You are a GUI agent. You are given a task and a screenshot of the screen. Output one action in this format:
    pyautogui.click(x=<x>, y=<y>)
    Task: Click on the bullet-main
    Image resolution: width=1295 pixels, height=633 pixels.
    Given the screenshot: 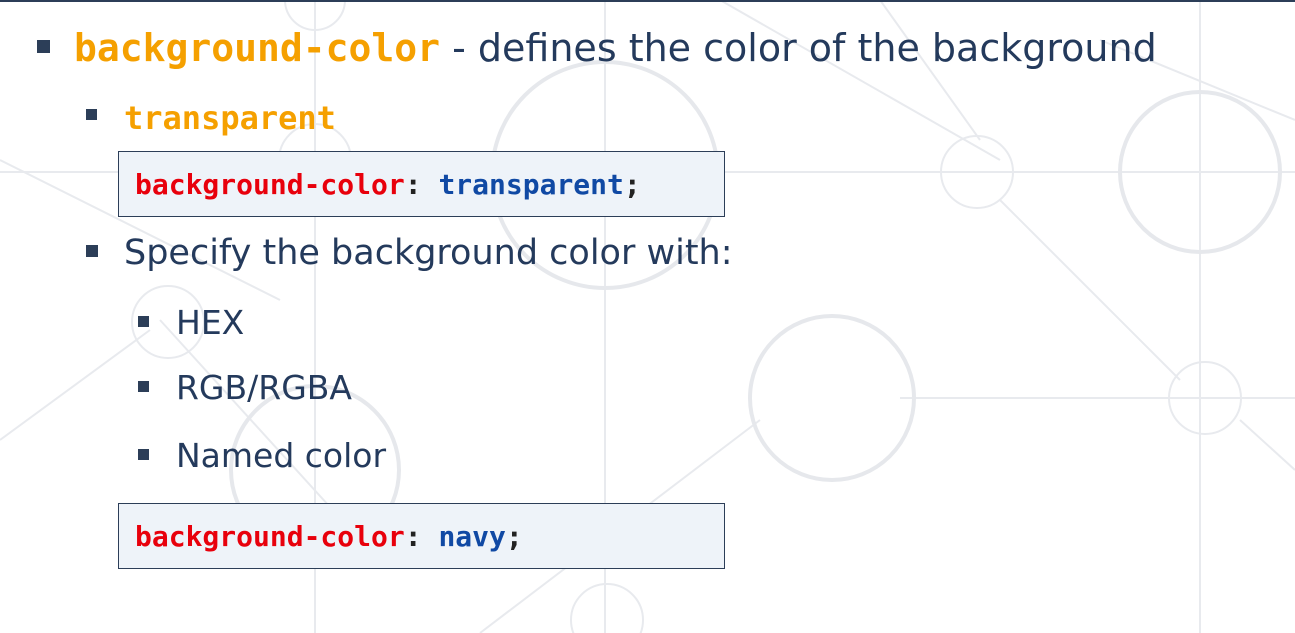 What is the action you would take?
    pyautogui.click(x=43, y=46)
    